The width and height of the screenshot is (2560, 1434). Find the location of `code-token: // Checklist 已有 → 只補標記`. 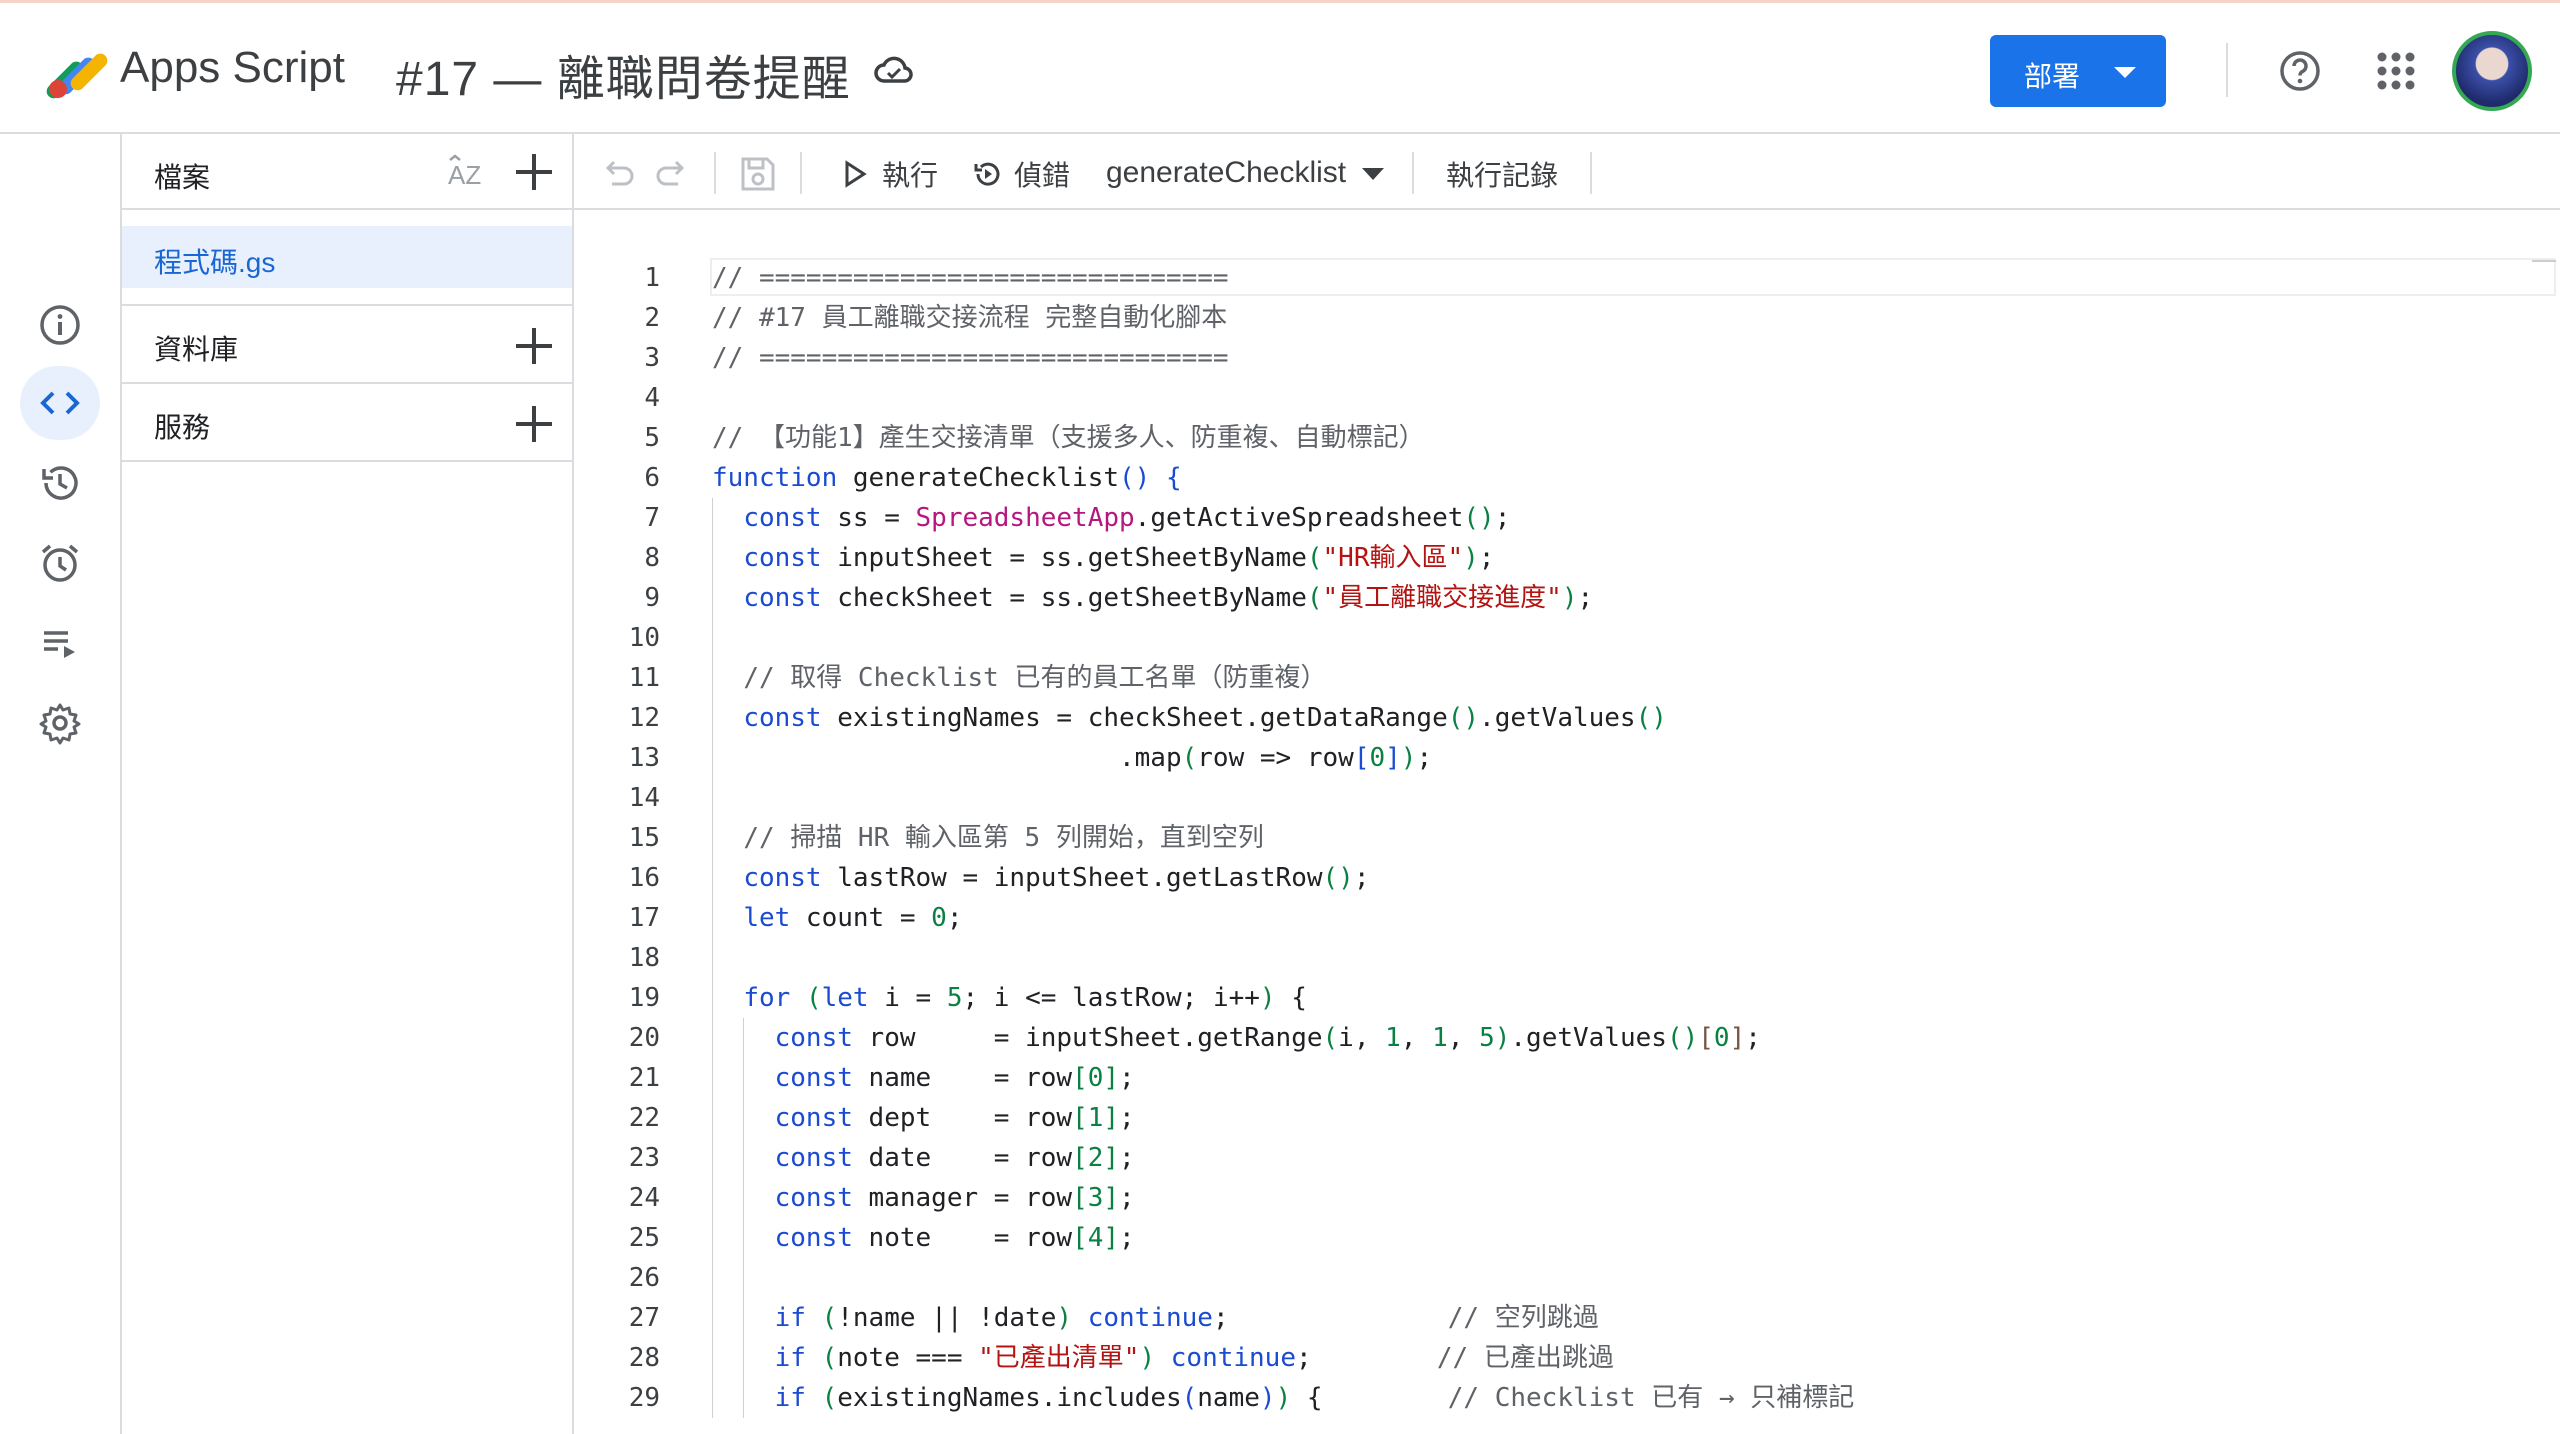

code-token: // Checklist 已有 → 只補標記 is located at coordinates (1651, 1398).